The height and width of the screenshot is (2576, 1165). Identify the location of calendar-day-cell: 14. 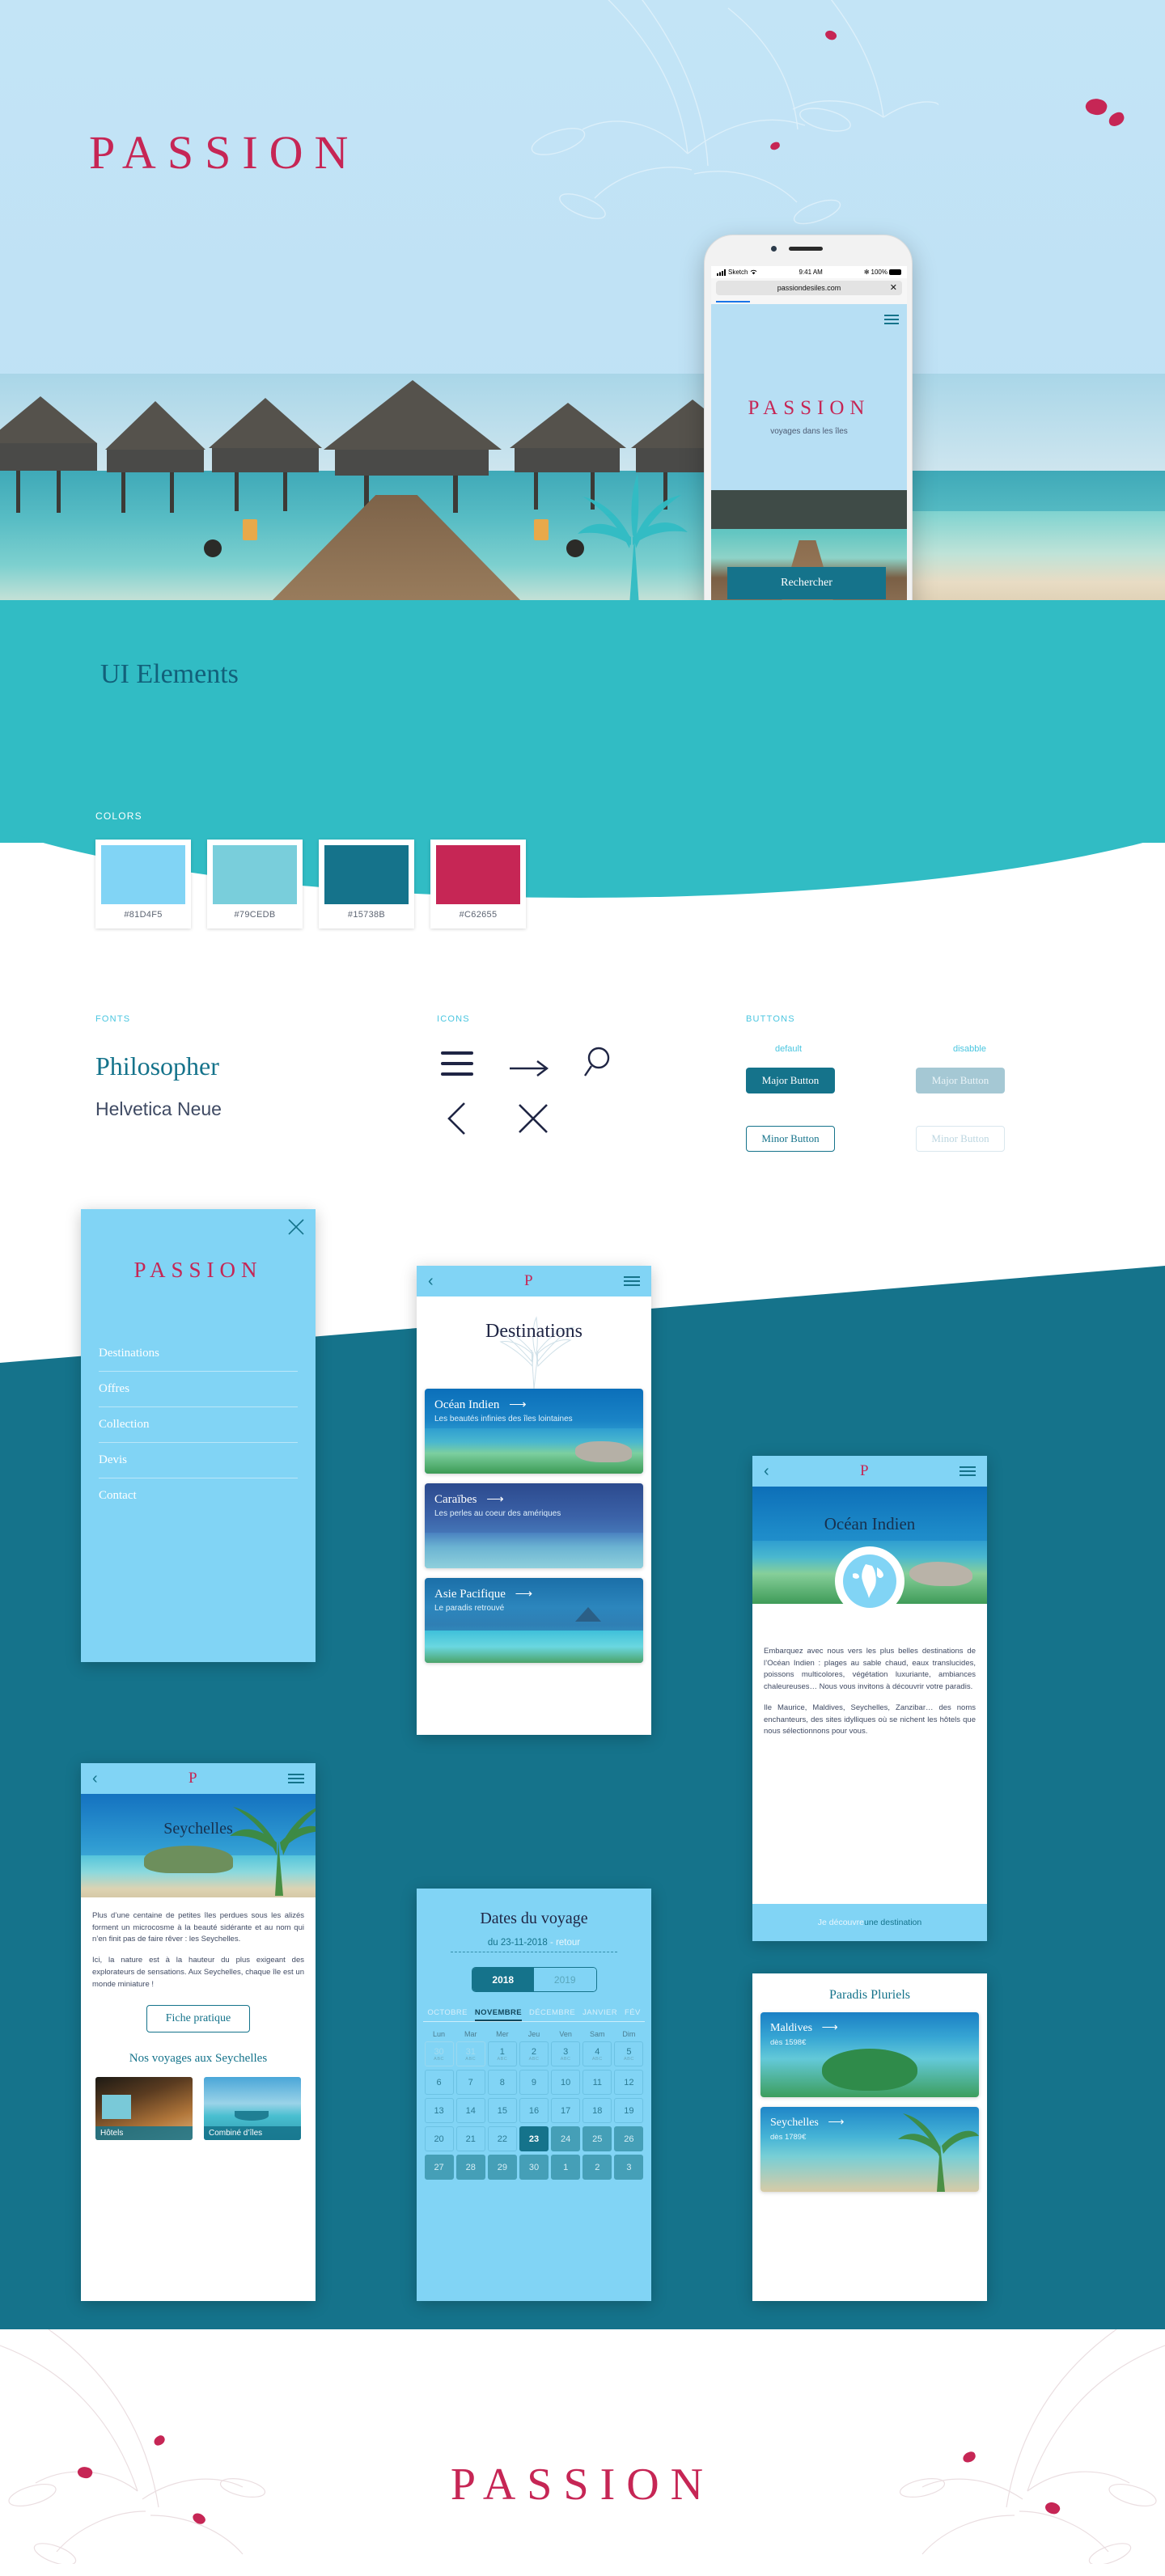
(470, 2111).